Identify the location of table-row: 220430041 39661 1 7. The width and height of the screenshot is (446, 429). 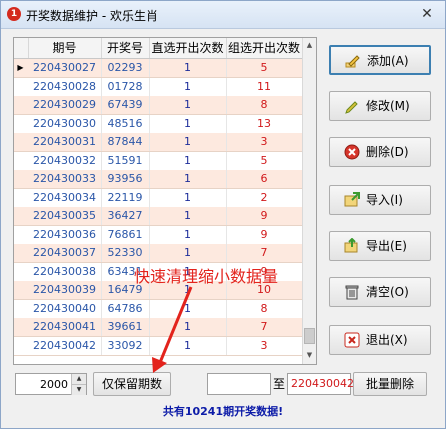
(158, 327).